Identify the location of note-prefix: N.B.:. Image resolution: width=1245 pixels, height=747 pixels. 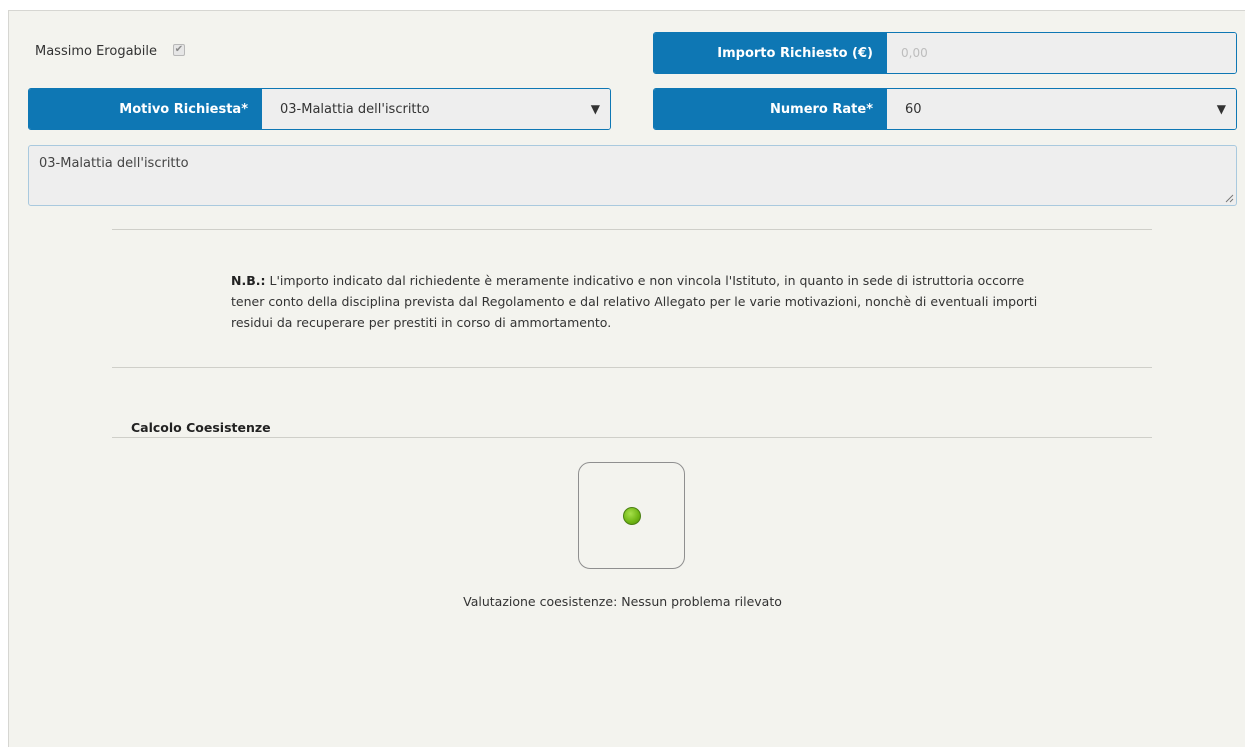
(248, 280).